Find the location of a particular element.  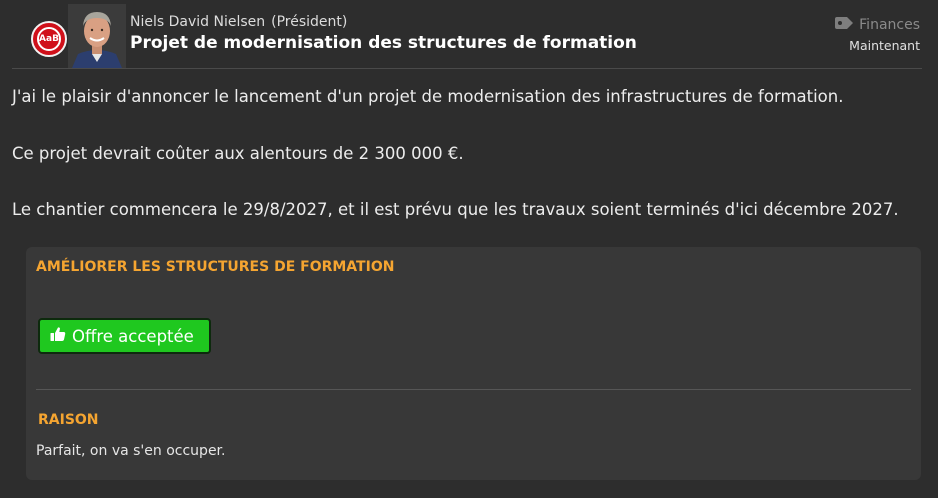

category-label: Finances is located at coordinates (877, 25).